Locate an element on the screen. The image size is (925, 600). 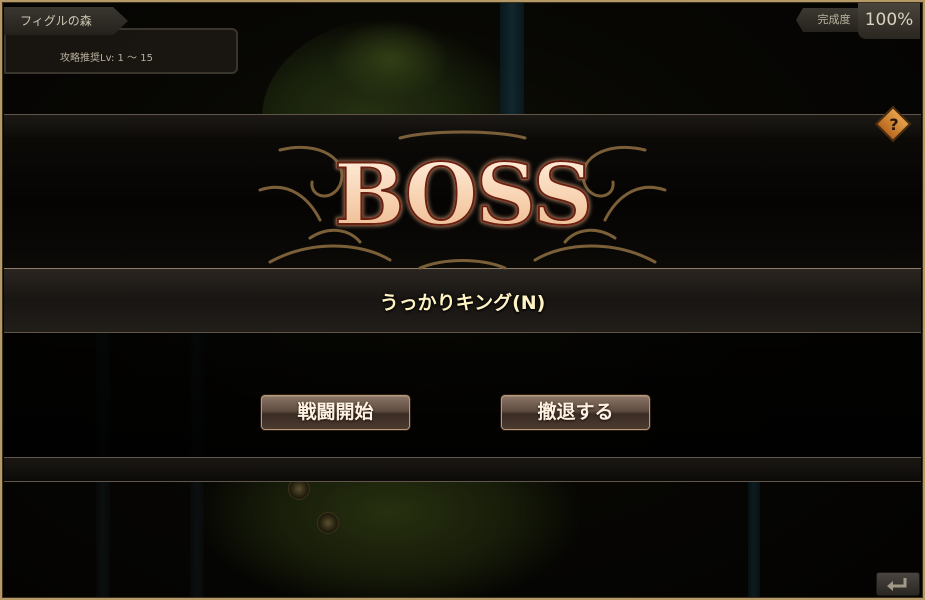
help-glyph: ? is located at coordinates (894, 125).